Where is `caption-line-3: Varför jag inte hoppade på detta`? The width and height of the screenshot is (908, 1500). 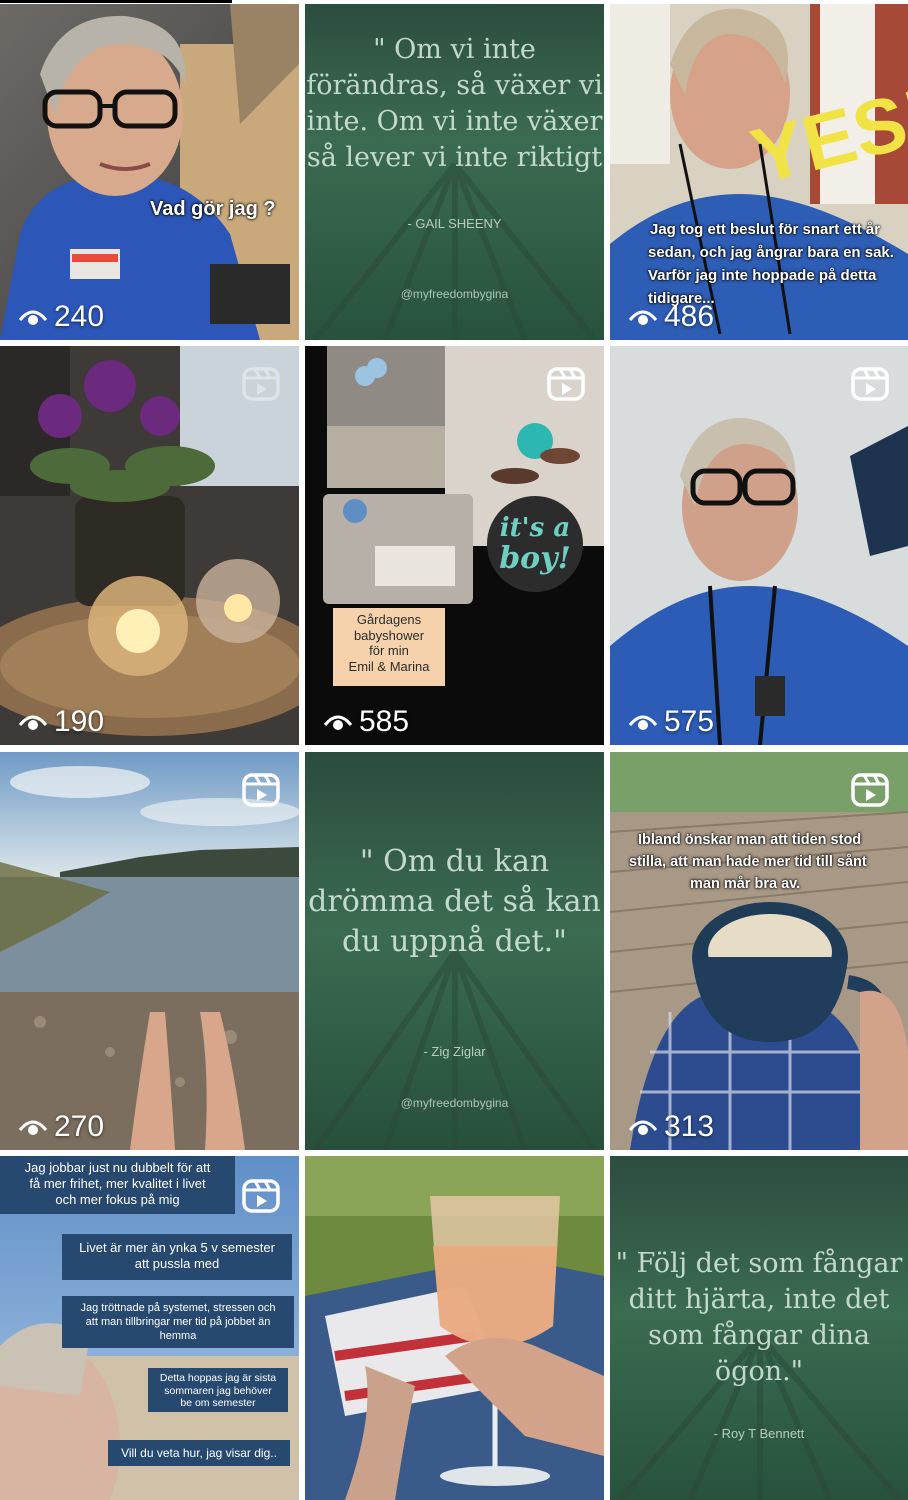 caption-line-3: Varför jag inte hoppade på detta is located at coordinates (762, 275).